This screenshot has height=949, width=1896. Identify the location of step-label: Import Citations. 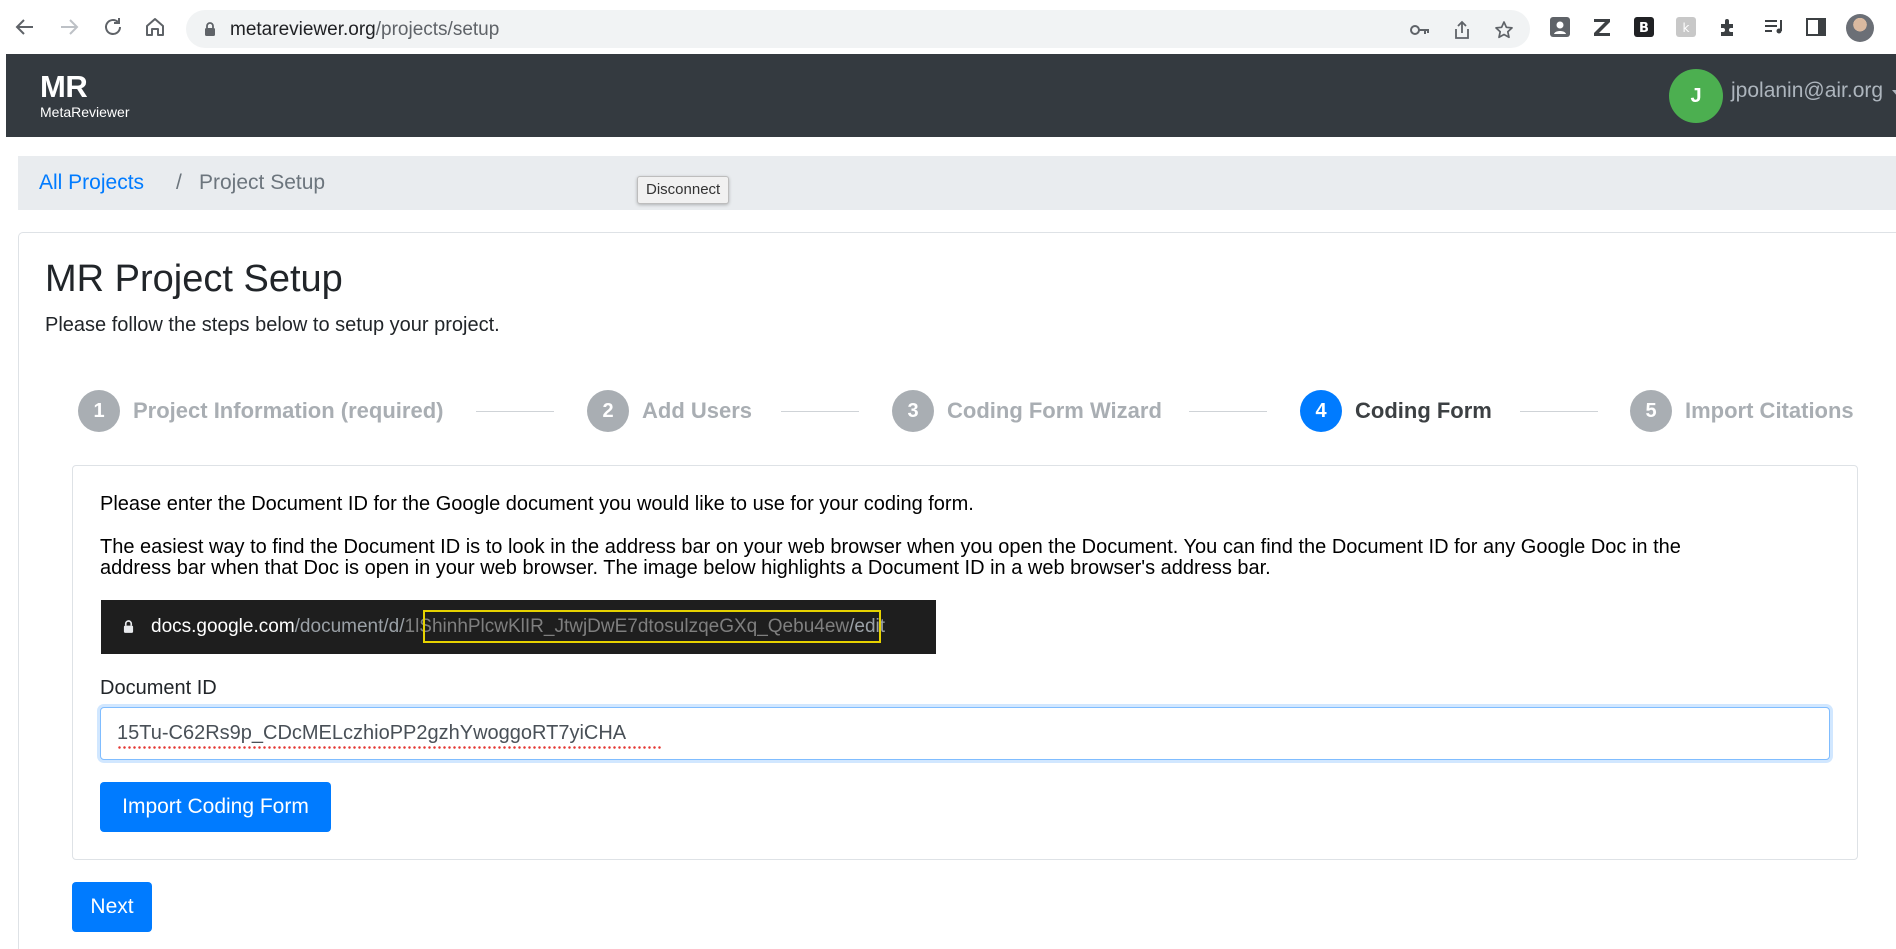
(1769, 410).